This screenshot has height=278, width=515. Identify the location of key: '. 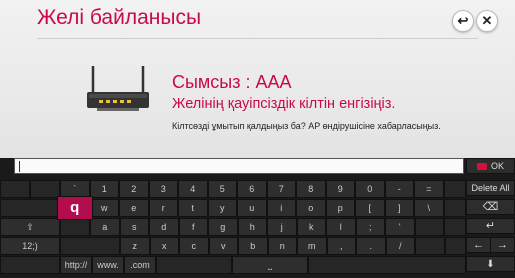
(400, 227).